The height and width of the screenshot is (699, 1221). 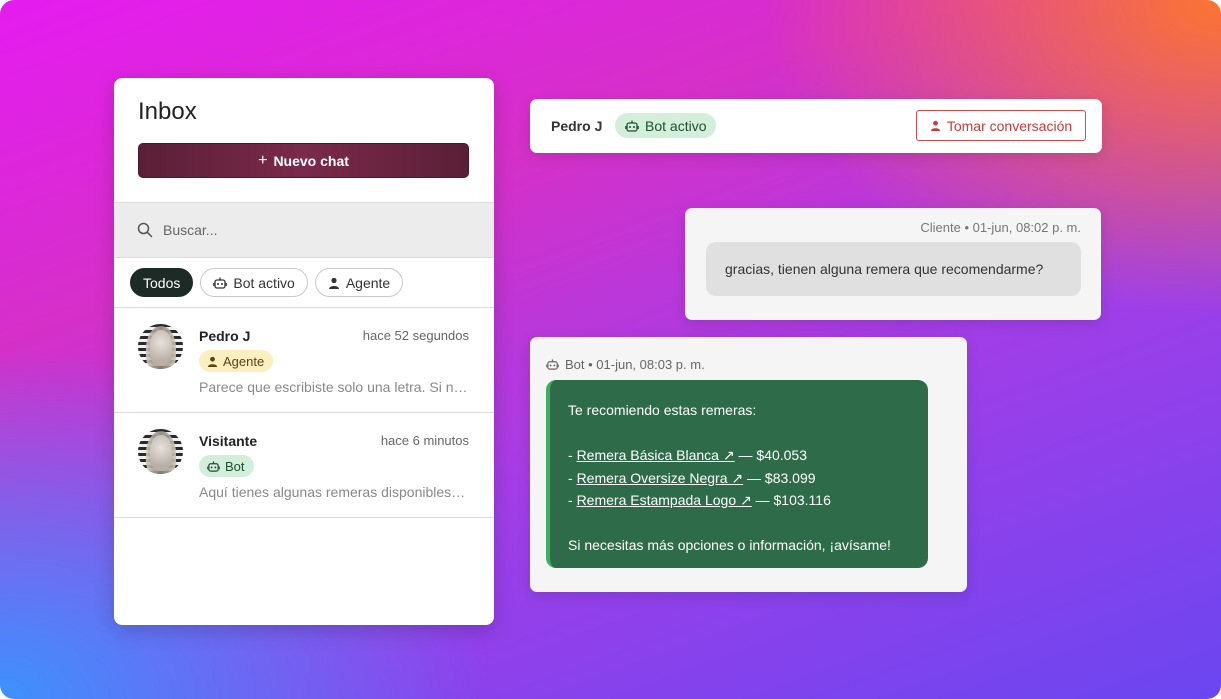 What do you see at coordinates (225, 336) in the screenshot?
I see `conversation-name: Pedro J` at bounding box center [225, 336].